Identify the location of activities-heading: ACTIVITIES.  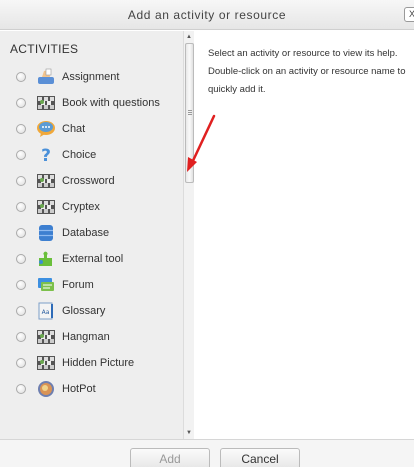
(44, 49).